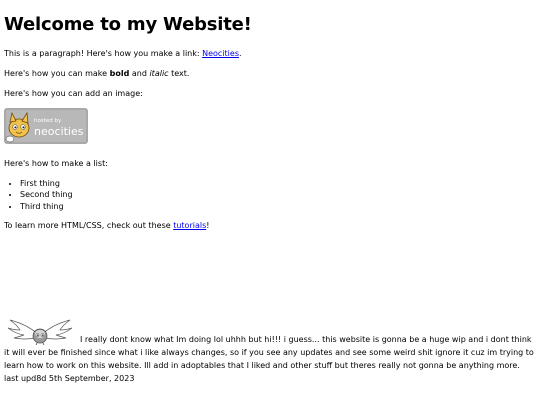  I want to click on list-intro: Here's how to make a list:, so click(56, 163).